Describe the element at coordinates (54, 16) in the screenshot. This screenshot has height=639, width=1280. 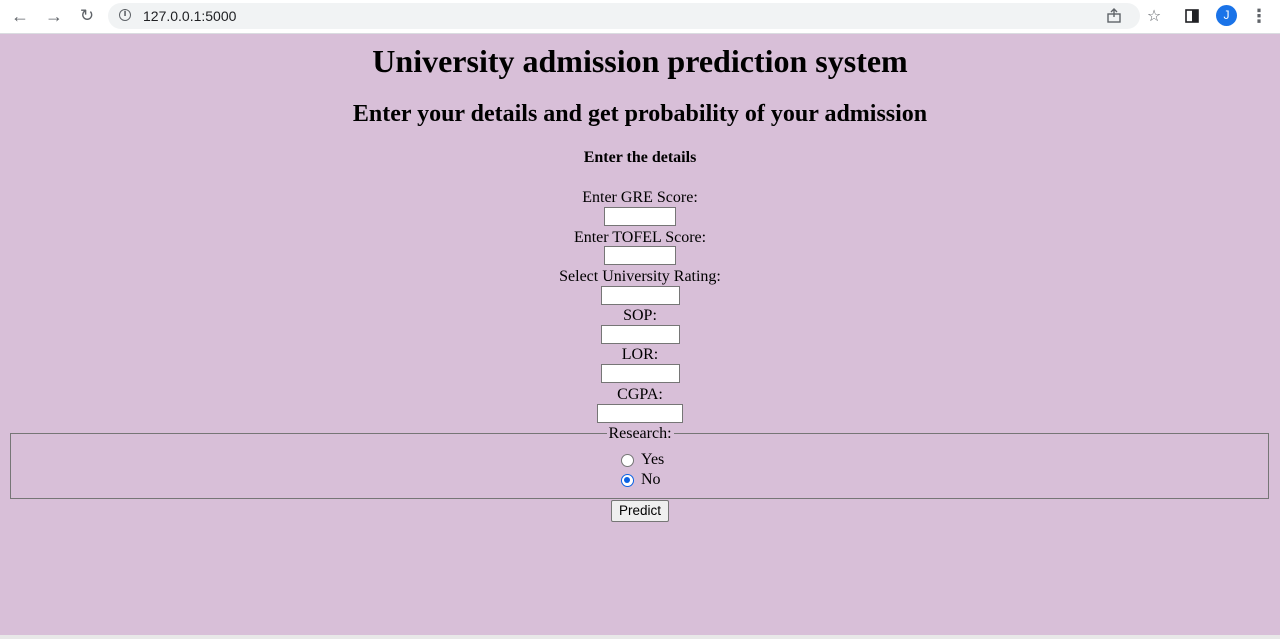
I see `forward-arrow-icon: →` at that location.